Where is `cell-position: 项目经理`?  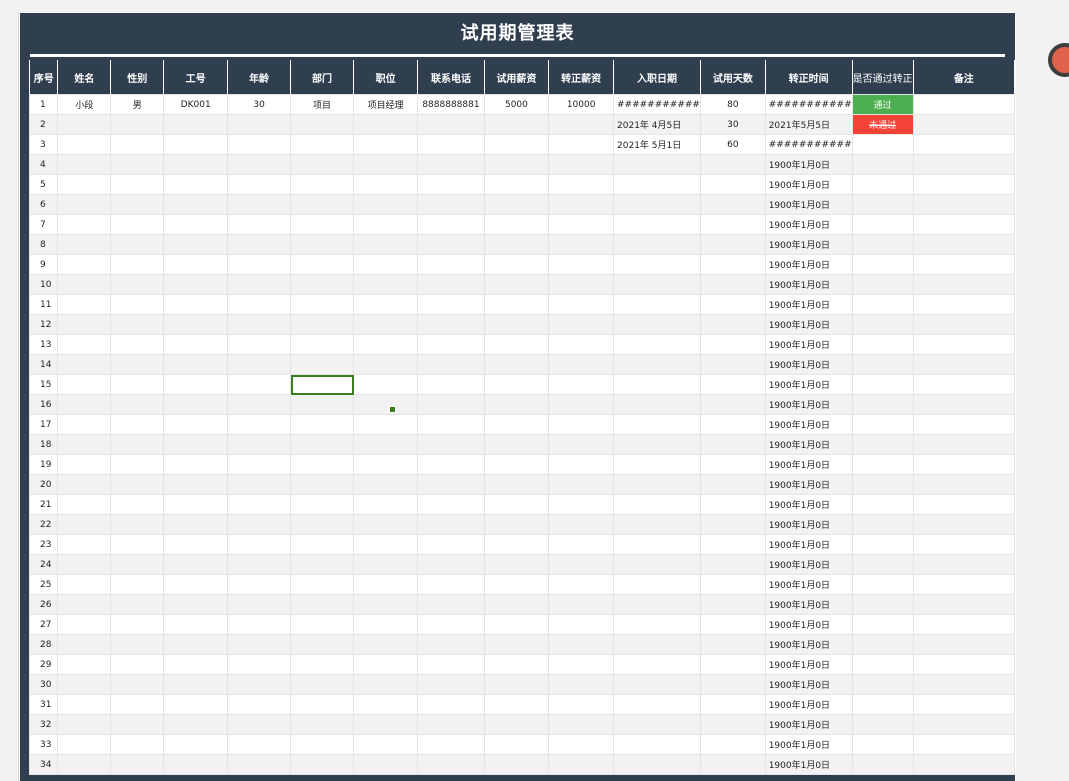
cell-position: 项目经理 is located at coordinates (385, 104).